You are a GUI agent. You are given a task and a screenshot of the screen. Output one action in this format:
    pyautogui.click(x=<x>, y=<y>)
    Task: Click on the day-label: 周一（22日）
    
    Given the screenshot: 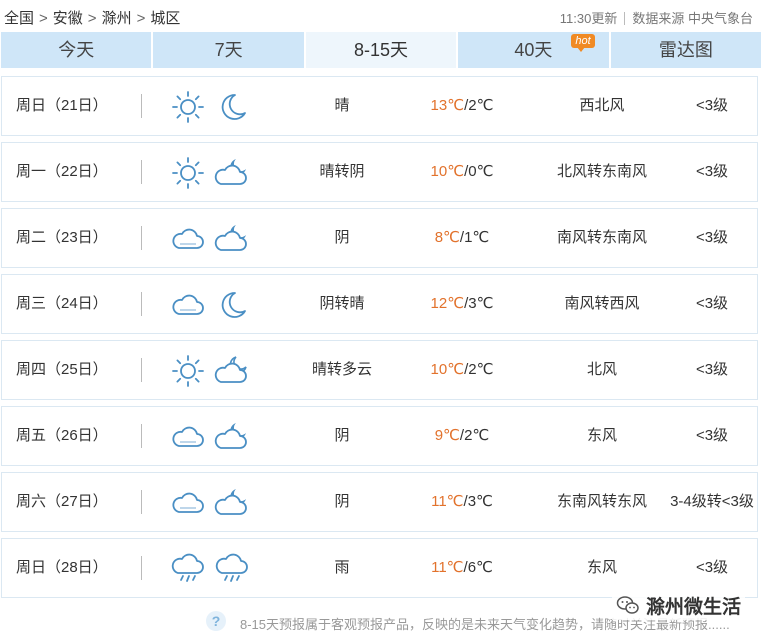 What is the action you would take?
    pyautogui.click(x=62, y=171)
    